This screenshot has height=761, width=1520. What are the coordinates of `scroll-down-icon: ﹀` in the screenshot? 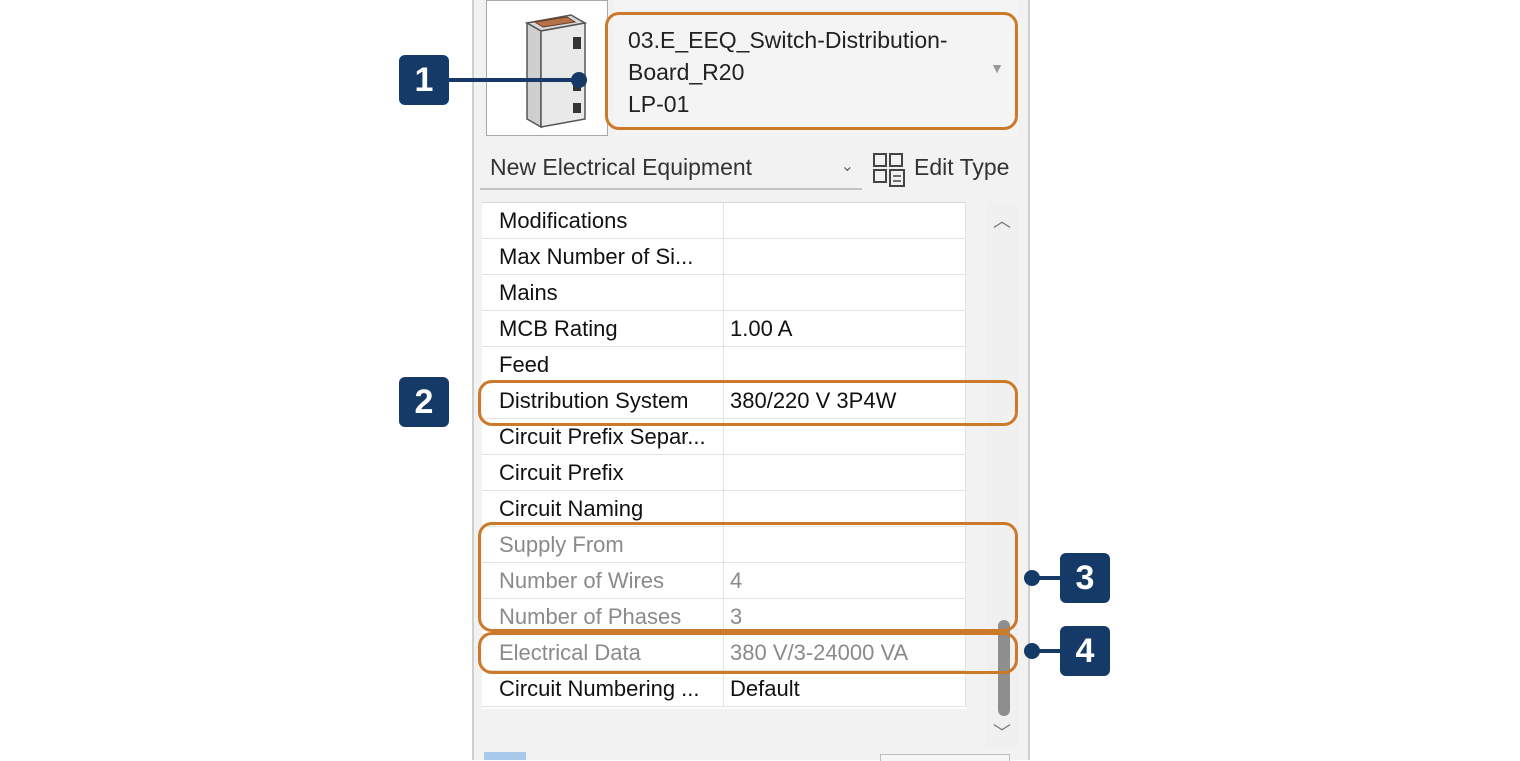 It's located at (1002, 733).